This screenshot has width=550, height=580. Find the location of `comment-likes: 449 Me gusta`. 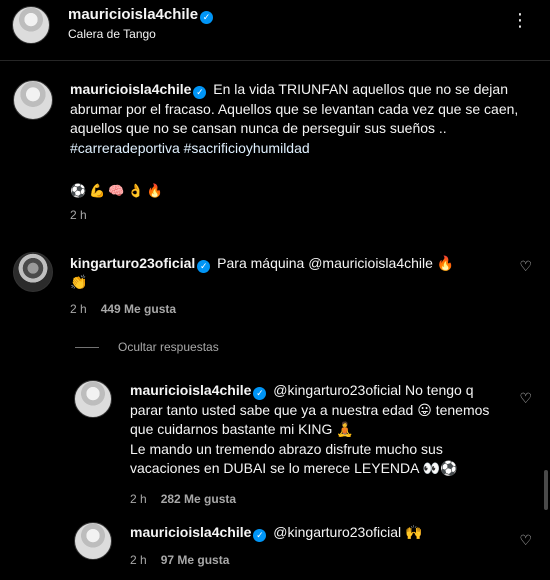

comment-likes: 449 Me gusta is located at coordinates (138, 309).